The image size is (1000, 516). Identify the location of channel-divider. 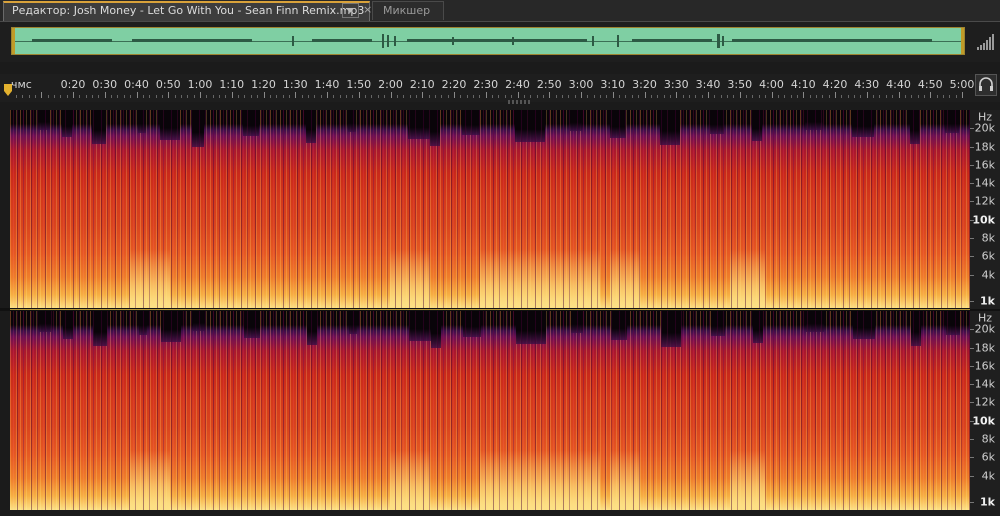
(490, 309).